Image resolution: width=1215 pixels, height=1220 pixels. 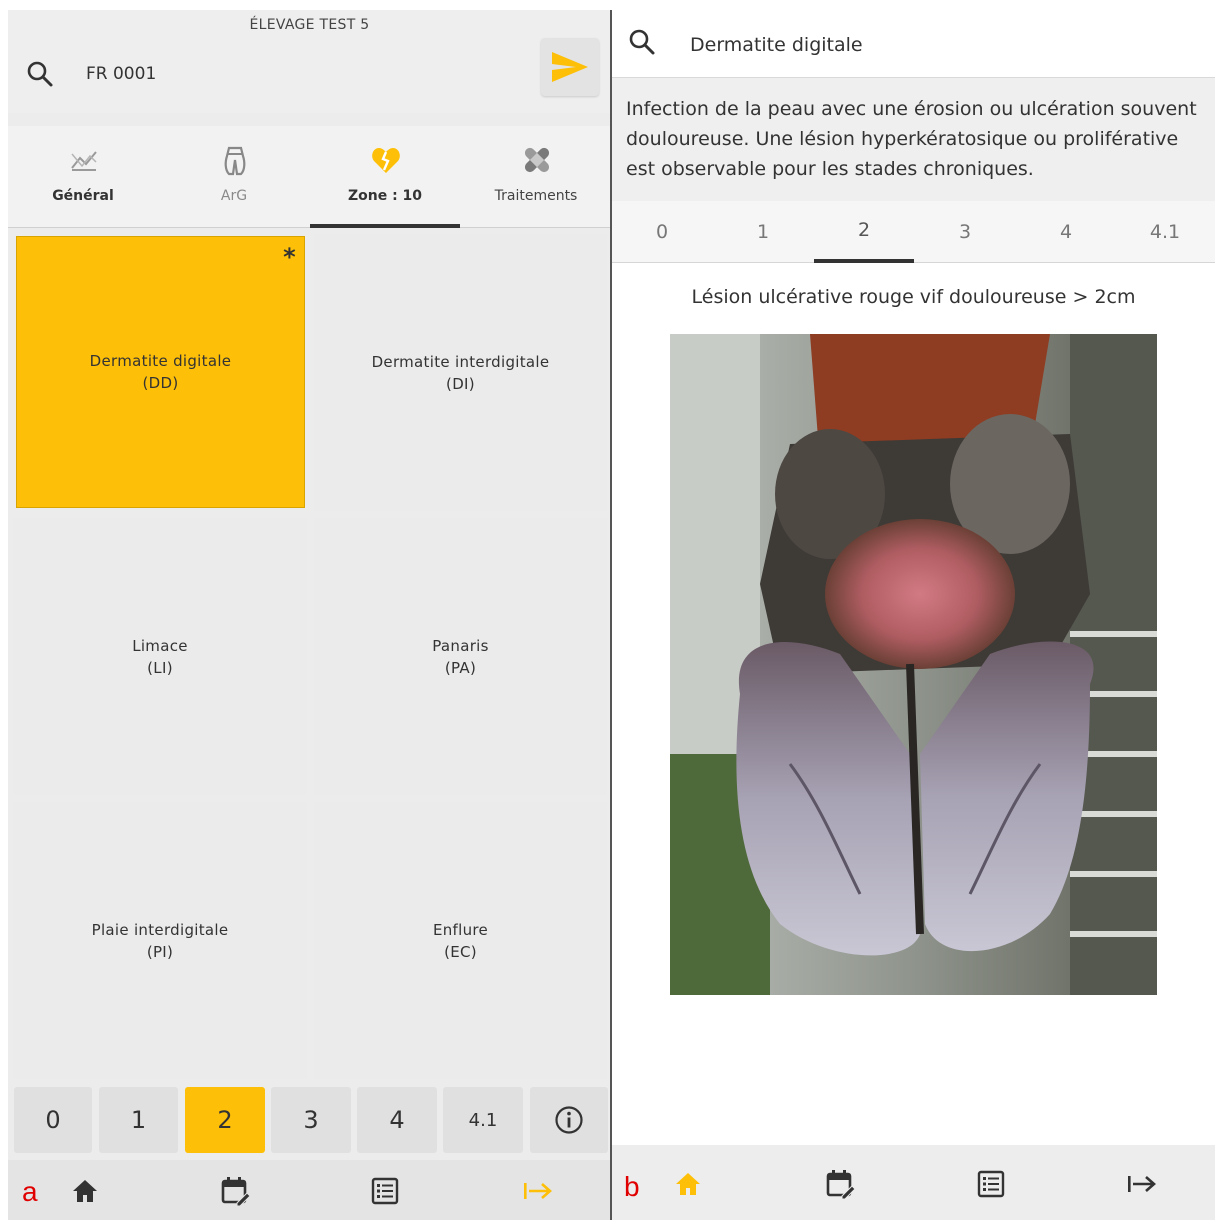 What do you see at coordinates (160, 929) in the screenshot?
I see `lesion-name: Plaie interdigitale` at bounding box center [160, 929].